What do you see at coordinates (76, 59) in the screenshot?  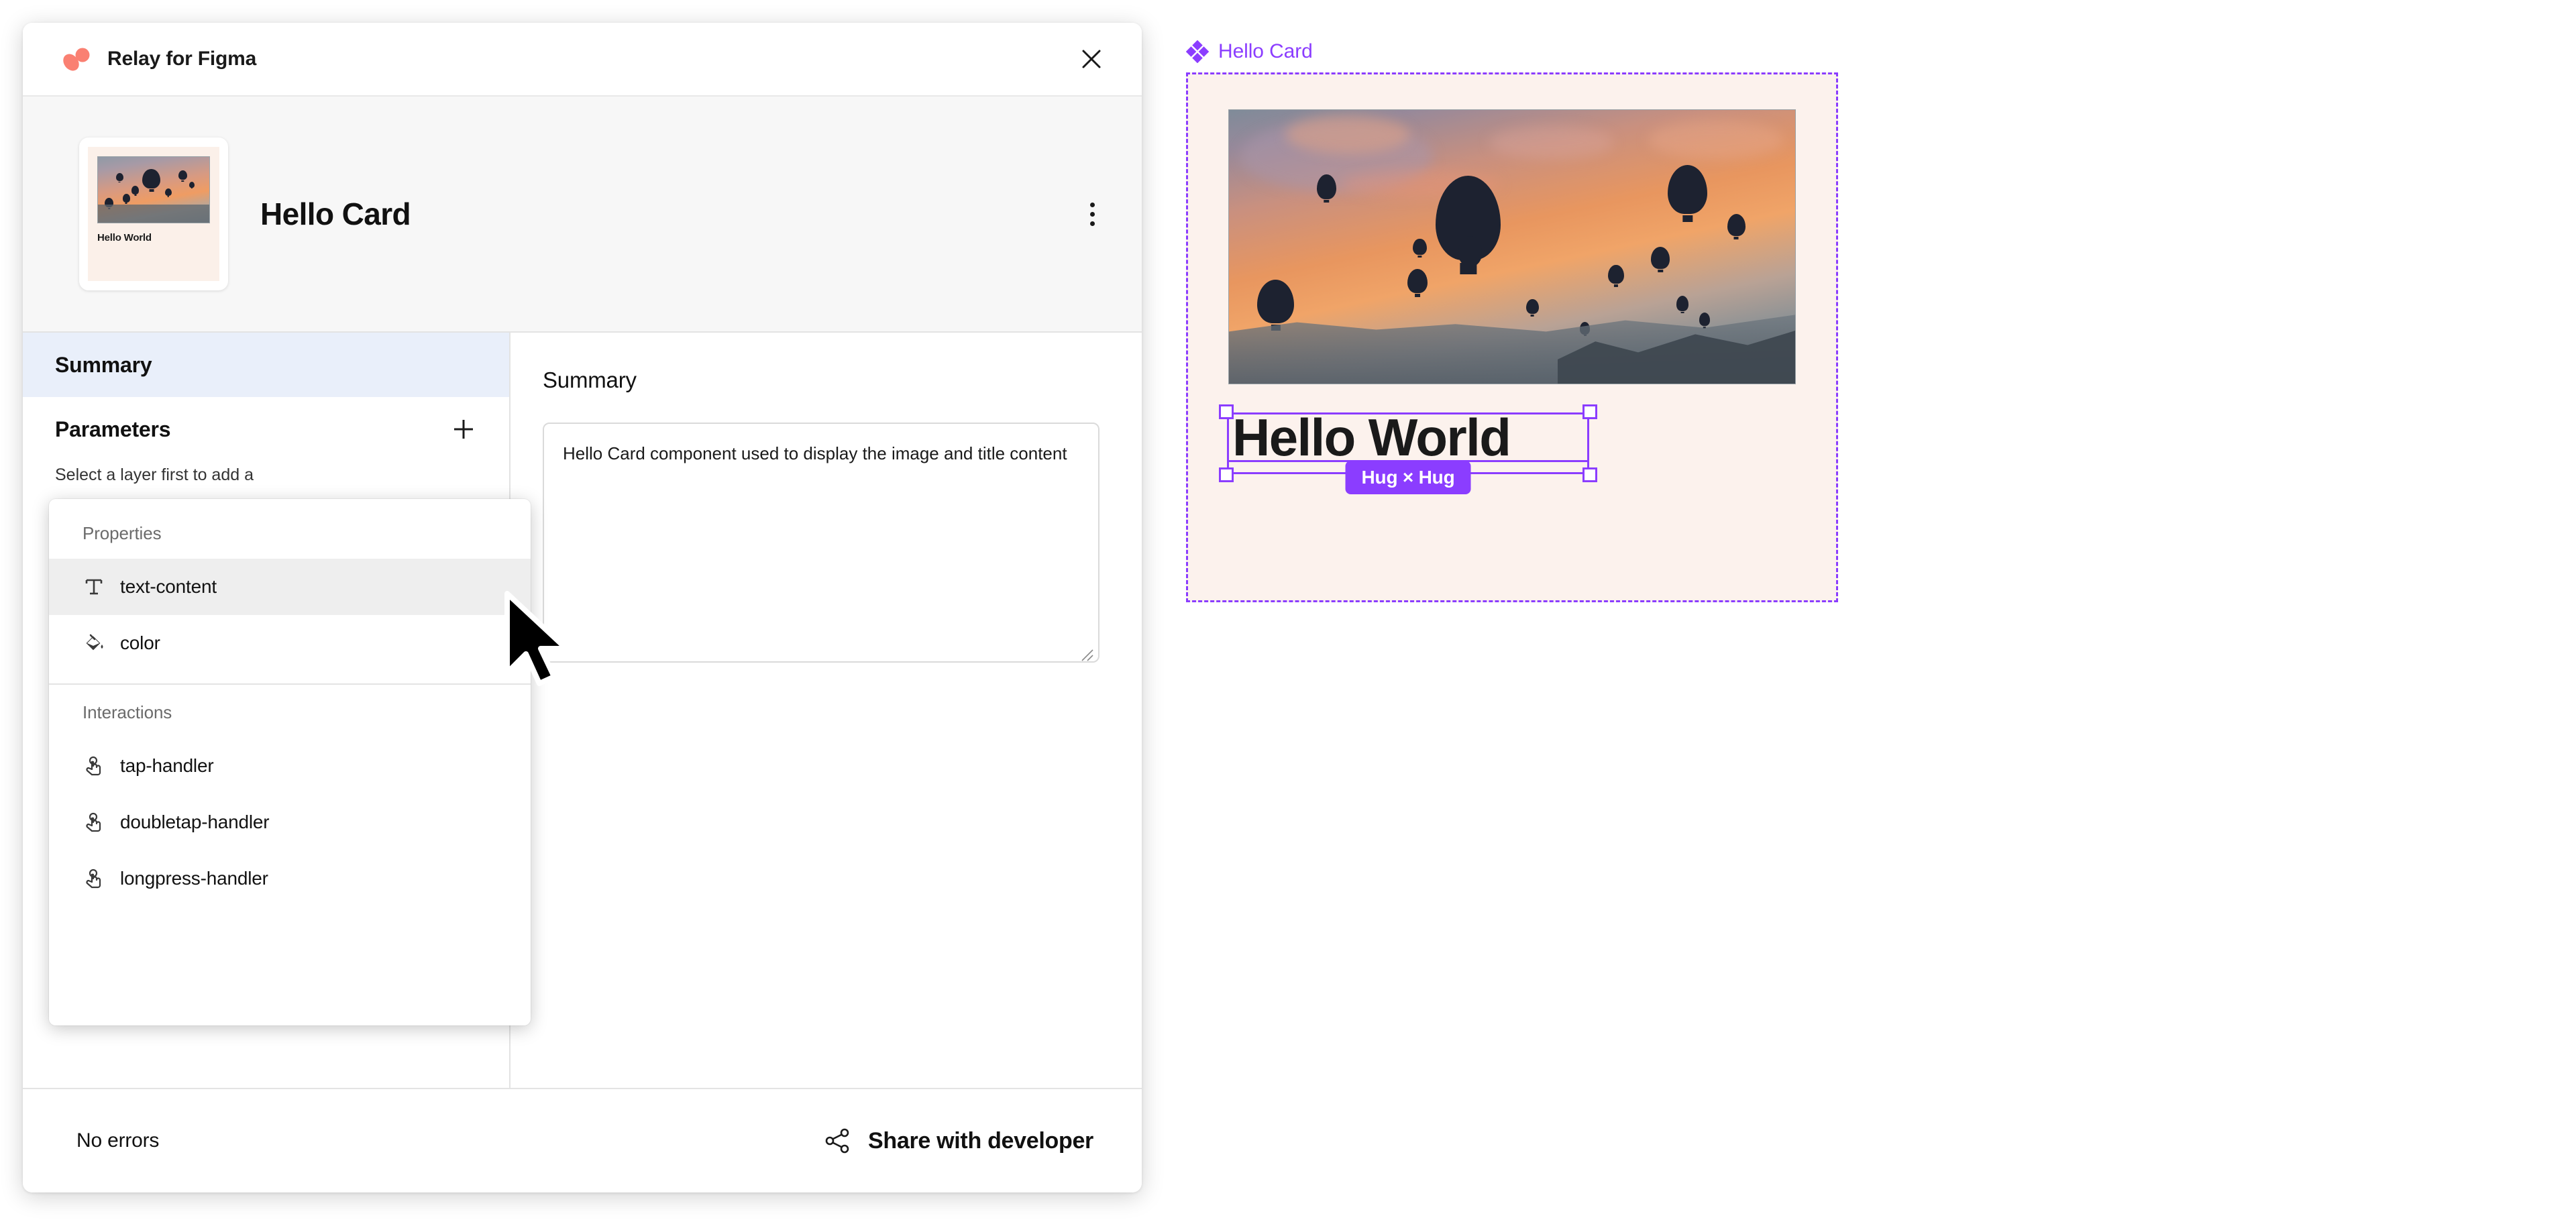 I see `relay-logo-icon` at bounding box center [76, 59].